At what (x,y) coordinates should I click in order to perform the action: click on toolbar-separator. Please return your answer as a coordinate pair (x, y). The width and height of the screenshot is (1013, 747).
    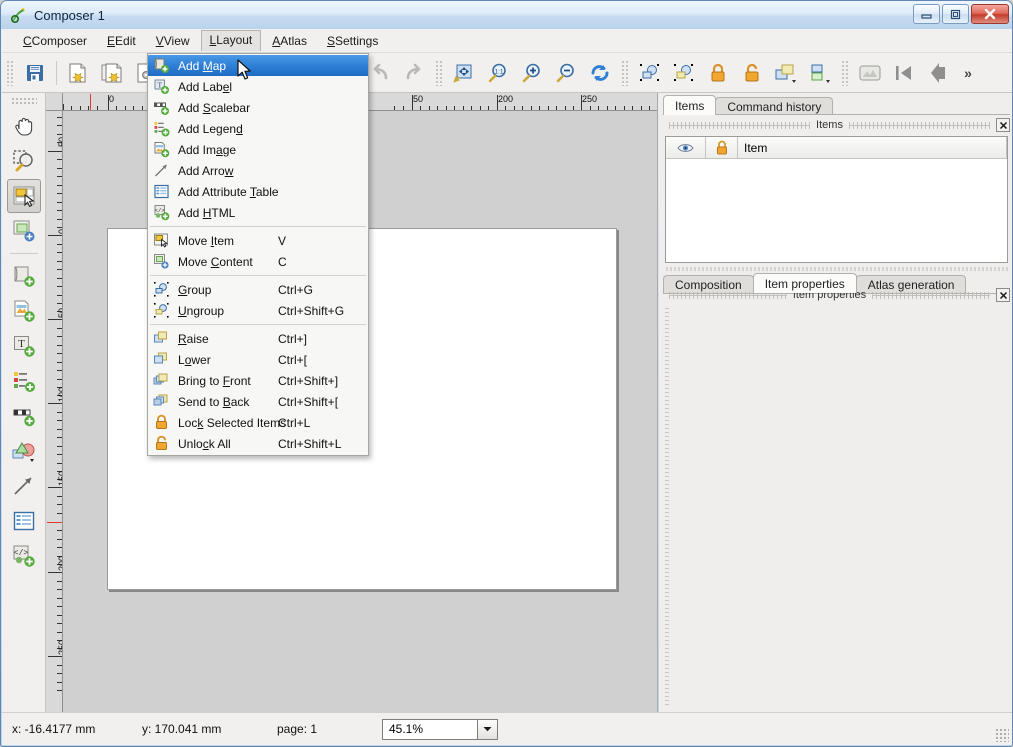
    Looking at the image, I should click on (56, 72).